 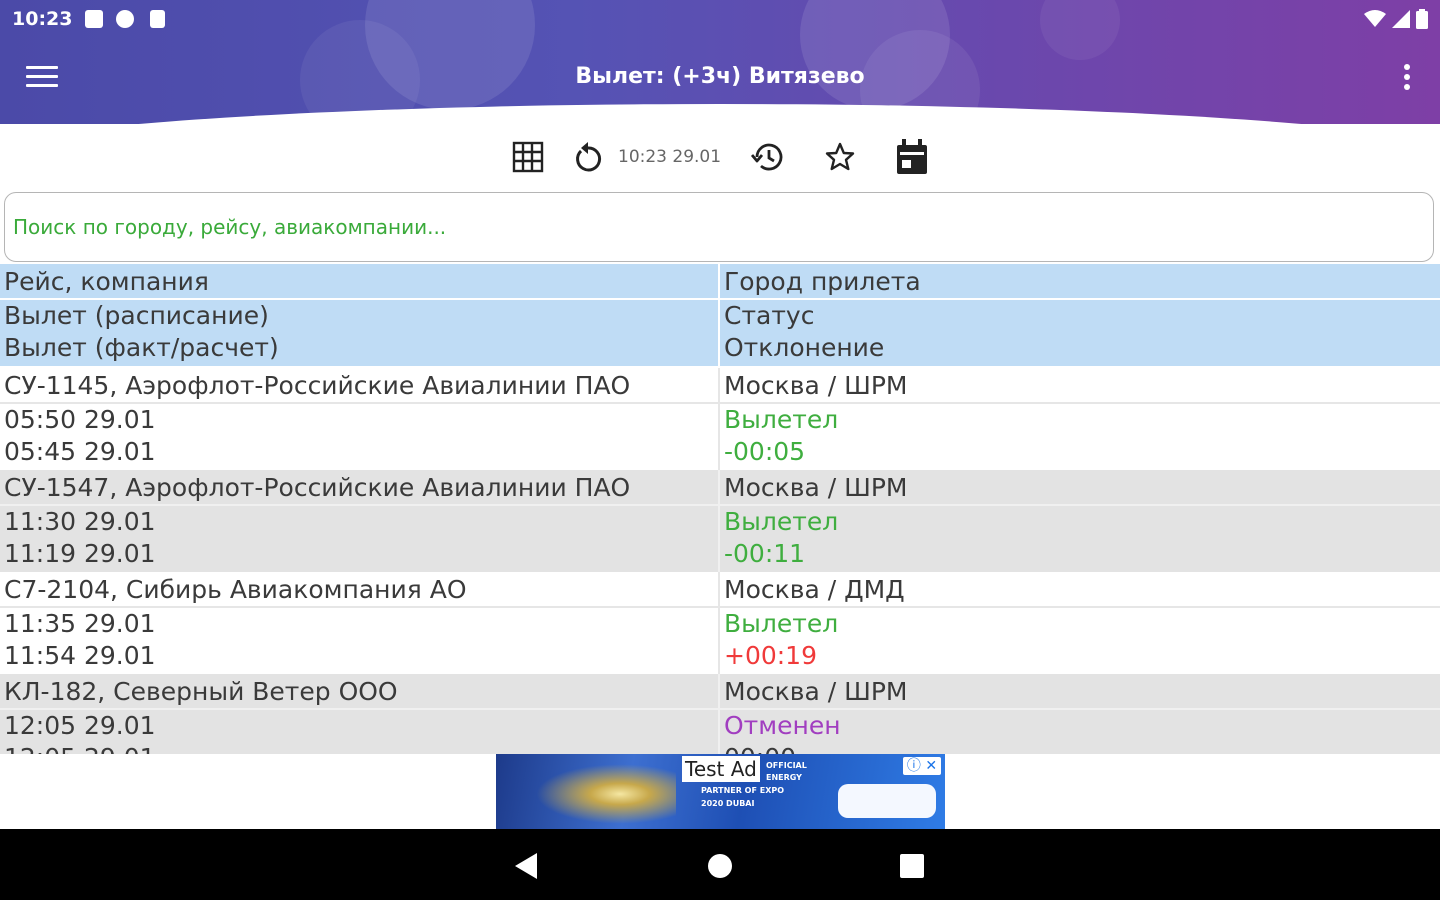 I want to click on column-header-flight: Рейс, компания, so click(x=106, y=281).